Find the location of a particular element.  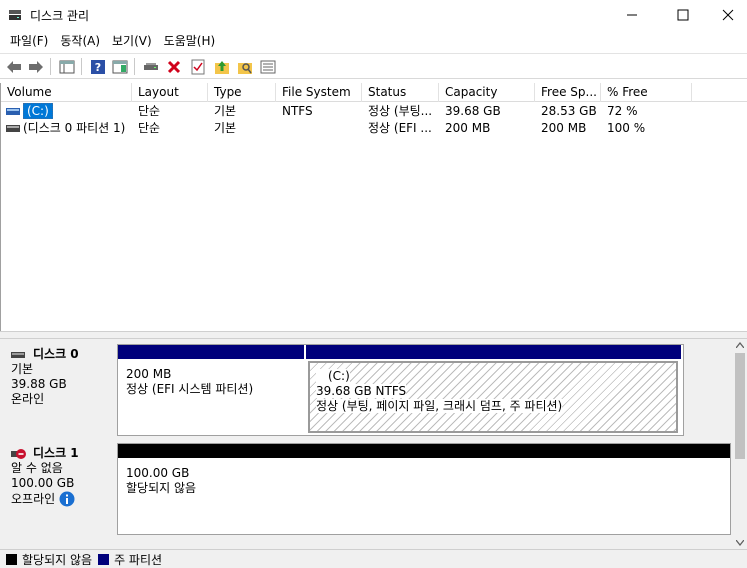

close-button is located at coordinates (726, 15).